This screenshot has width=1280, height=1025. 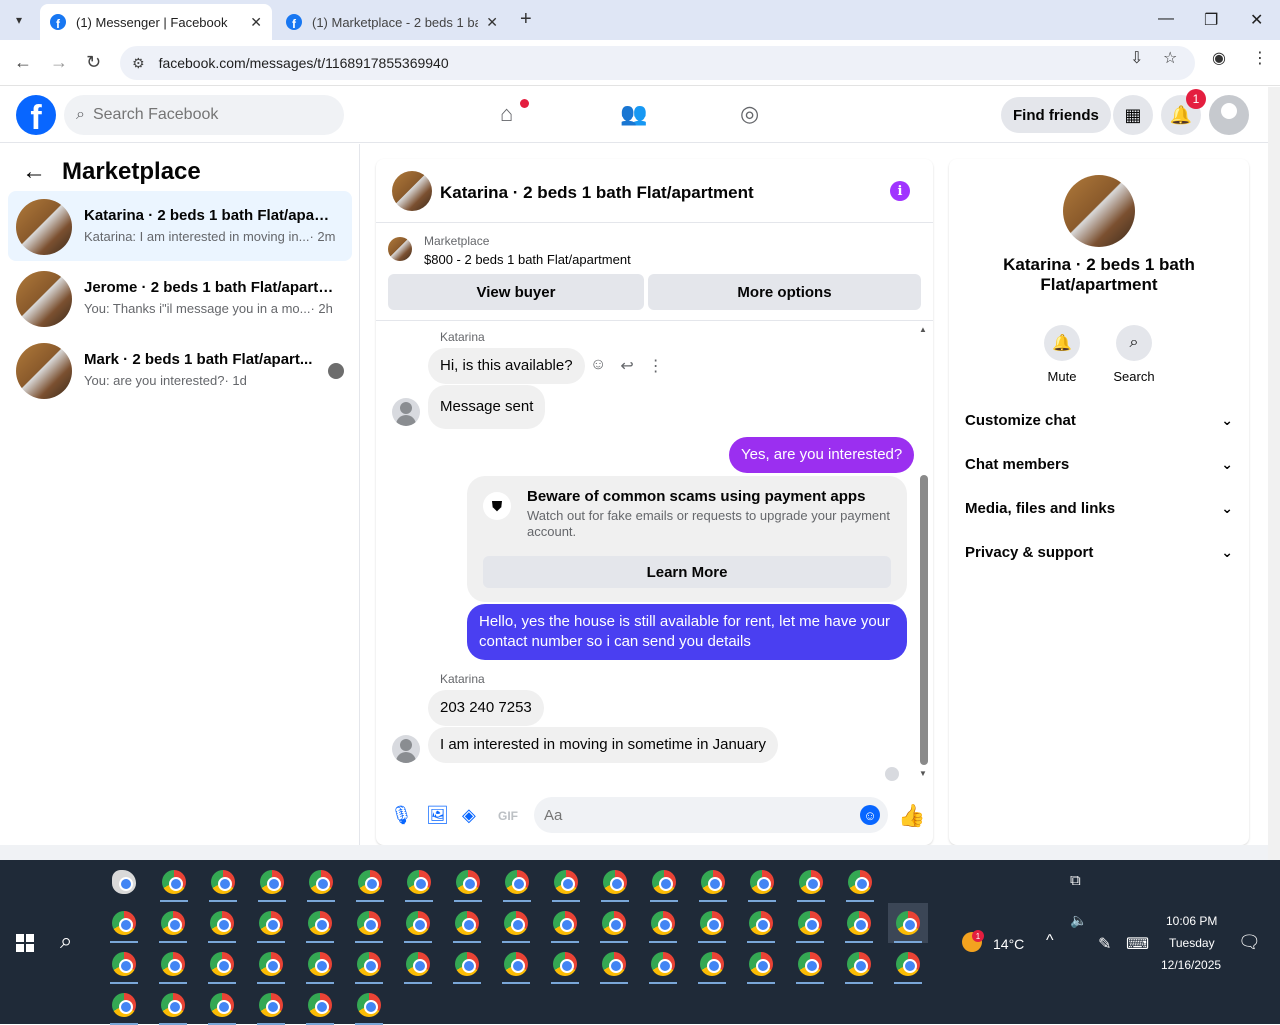 I want to click on privacy-support-row: Privacy & support ⌄, so click(x=1099, y=552).